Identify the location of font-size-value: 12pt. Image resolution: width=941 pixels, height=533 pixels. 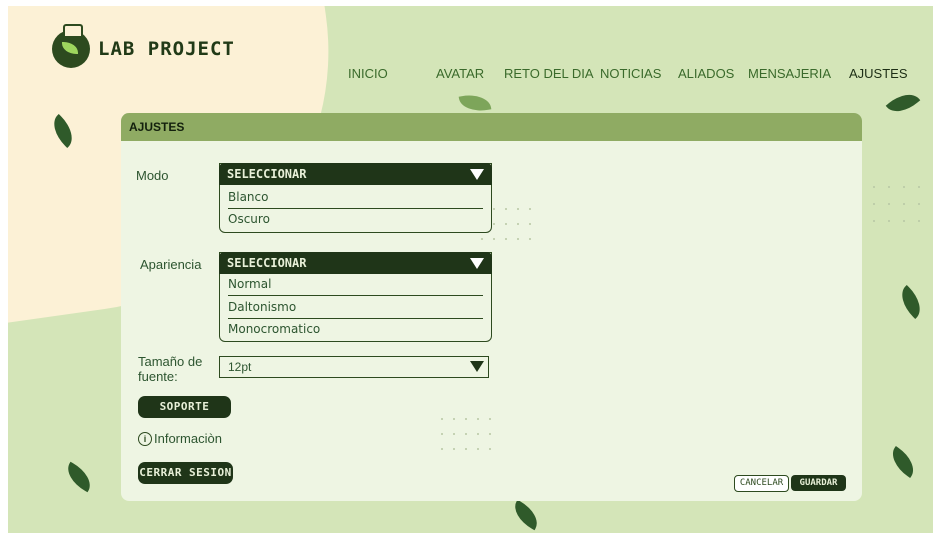
(240, 367).